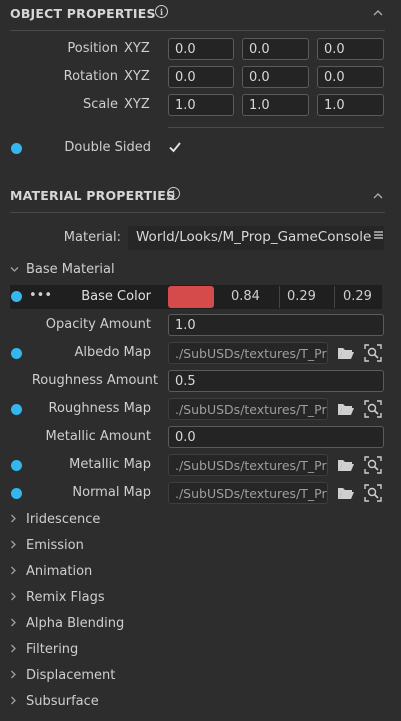 This screenshot has height=721, width=401. I want to click on rotation-label: Rotation, so click(90, 76).